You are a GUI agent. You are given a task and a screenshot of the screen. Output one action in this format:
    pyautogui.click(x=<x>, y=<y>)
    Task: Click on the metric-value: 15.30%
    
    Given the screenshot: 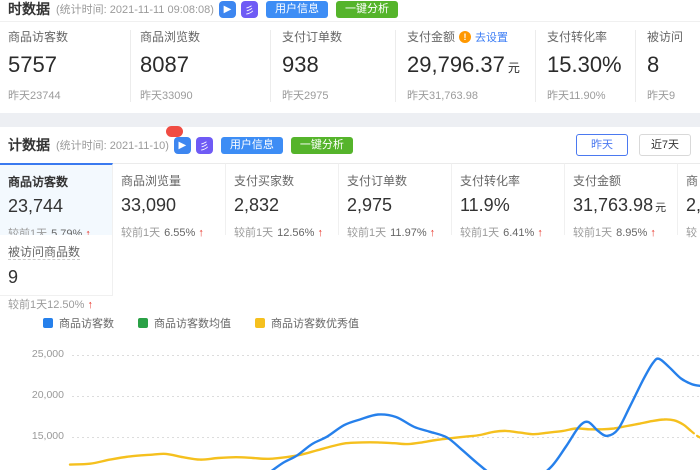 What is the action you would take?
    pyautogui.click(x=584, y=64)
    